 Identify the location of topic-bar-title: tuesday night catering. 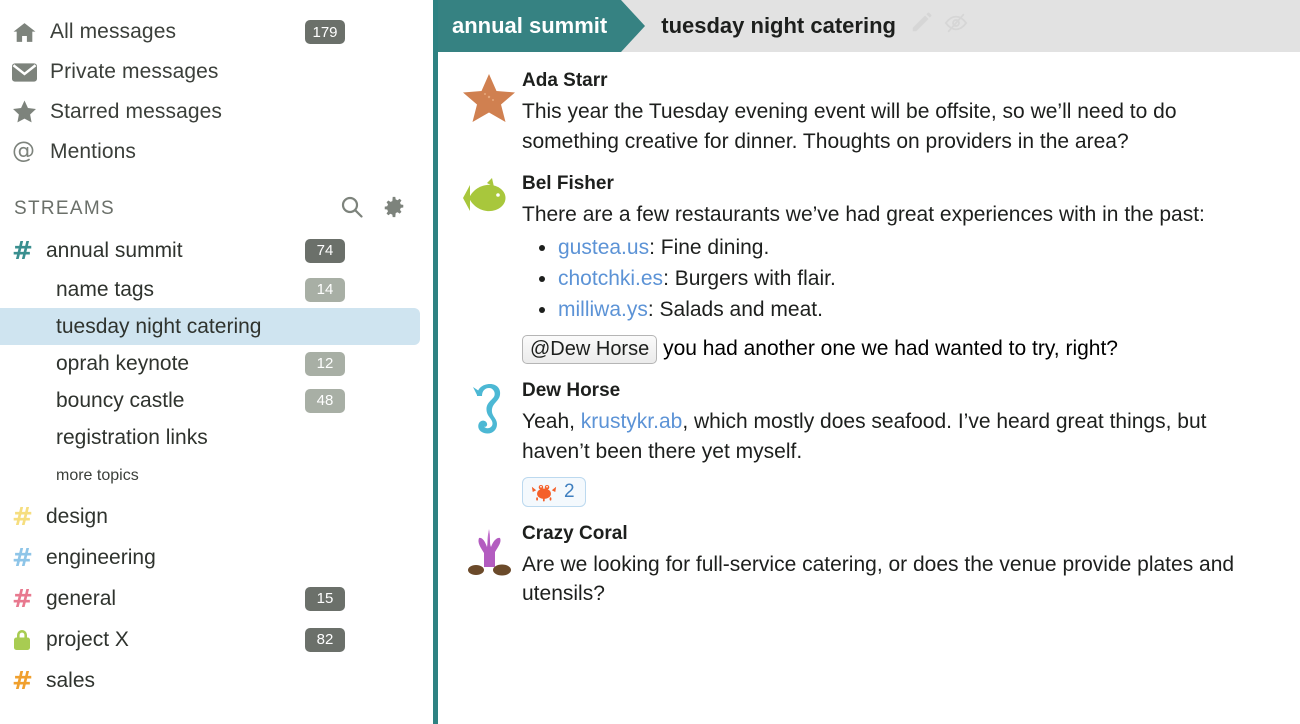
(814, 26).